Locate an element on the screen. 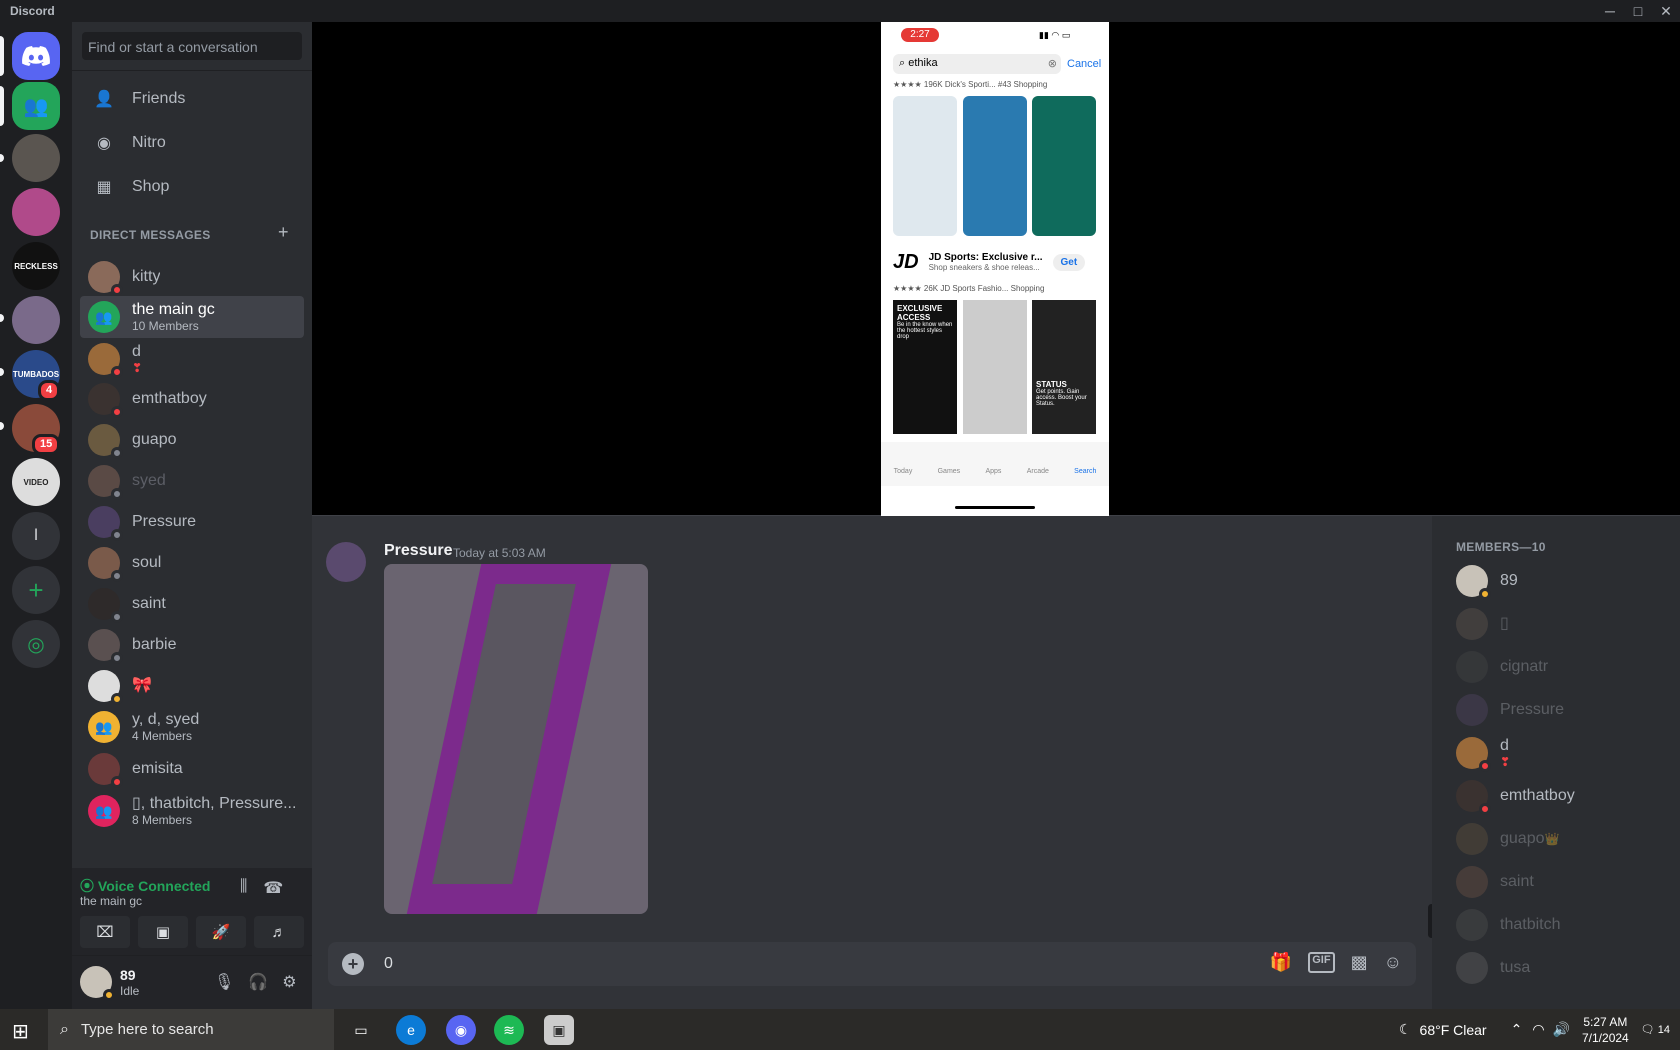  close-button: ✕ is located at coordinates (1666, 11).